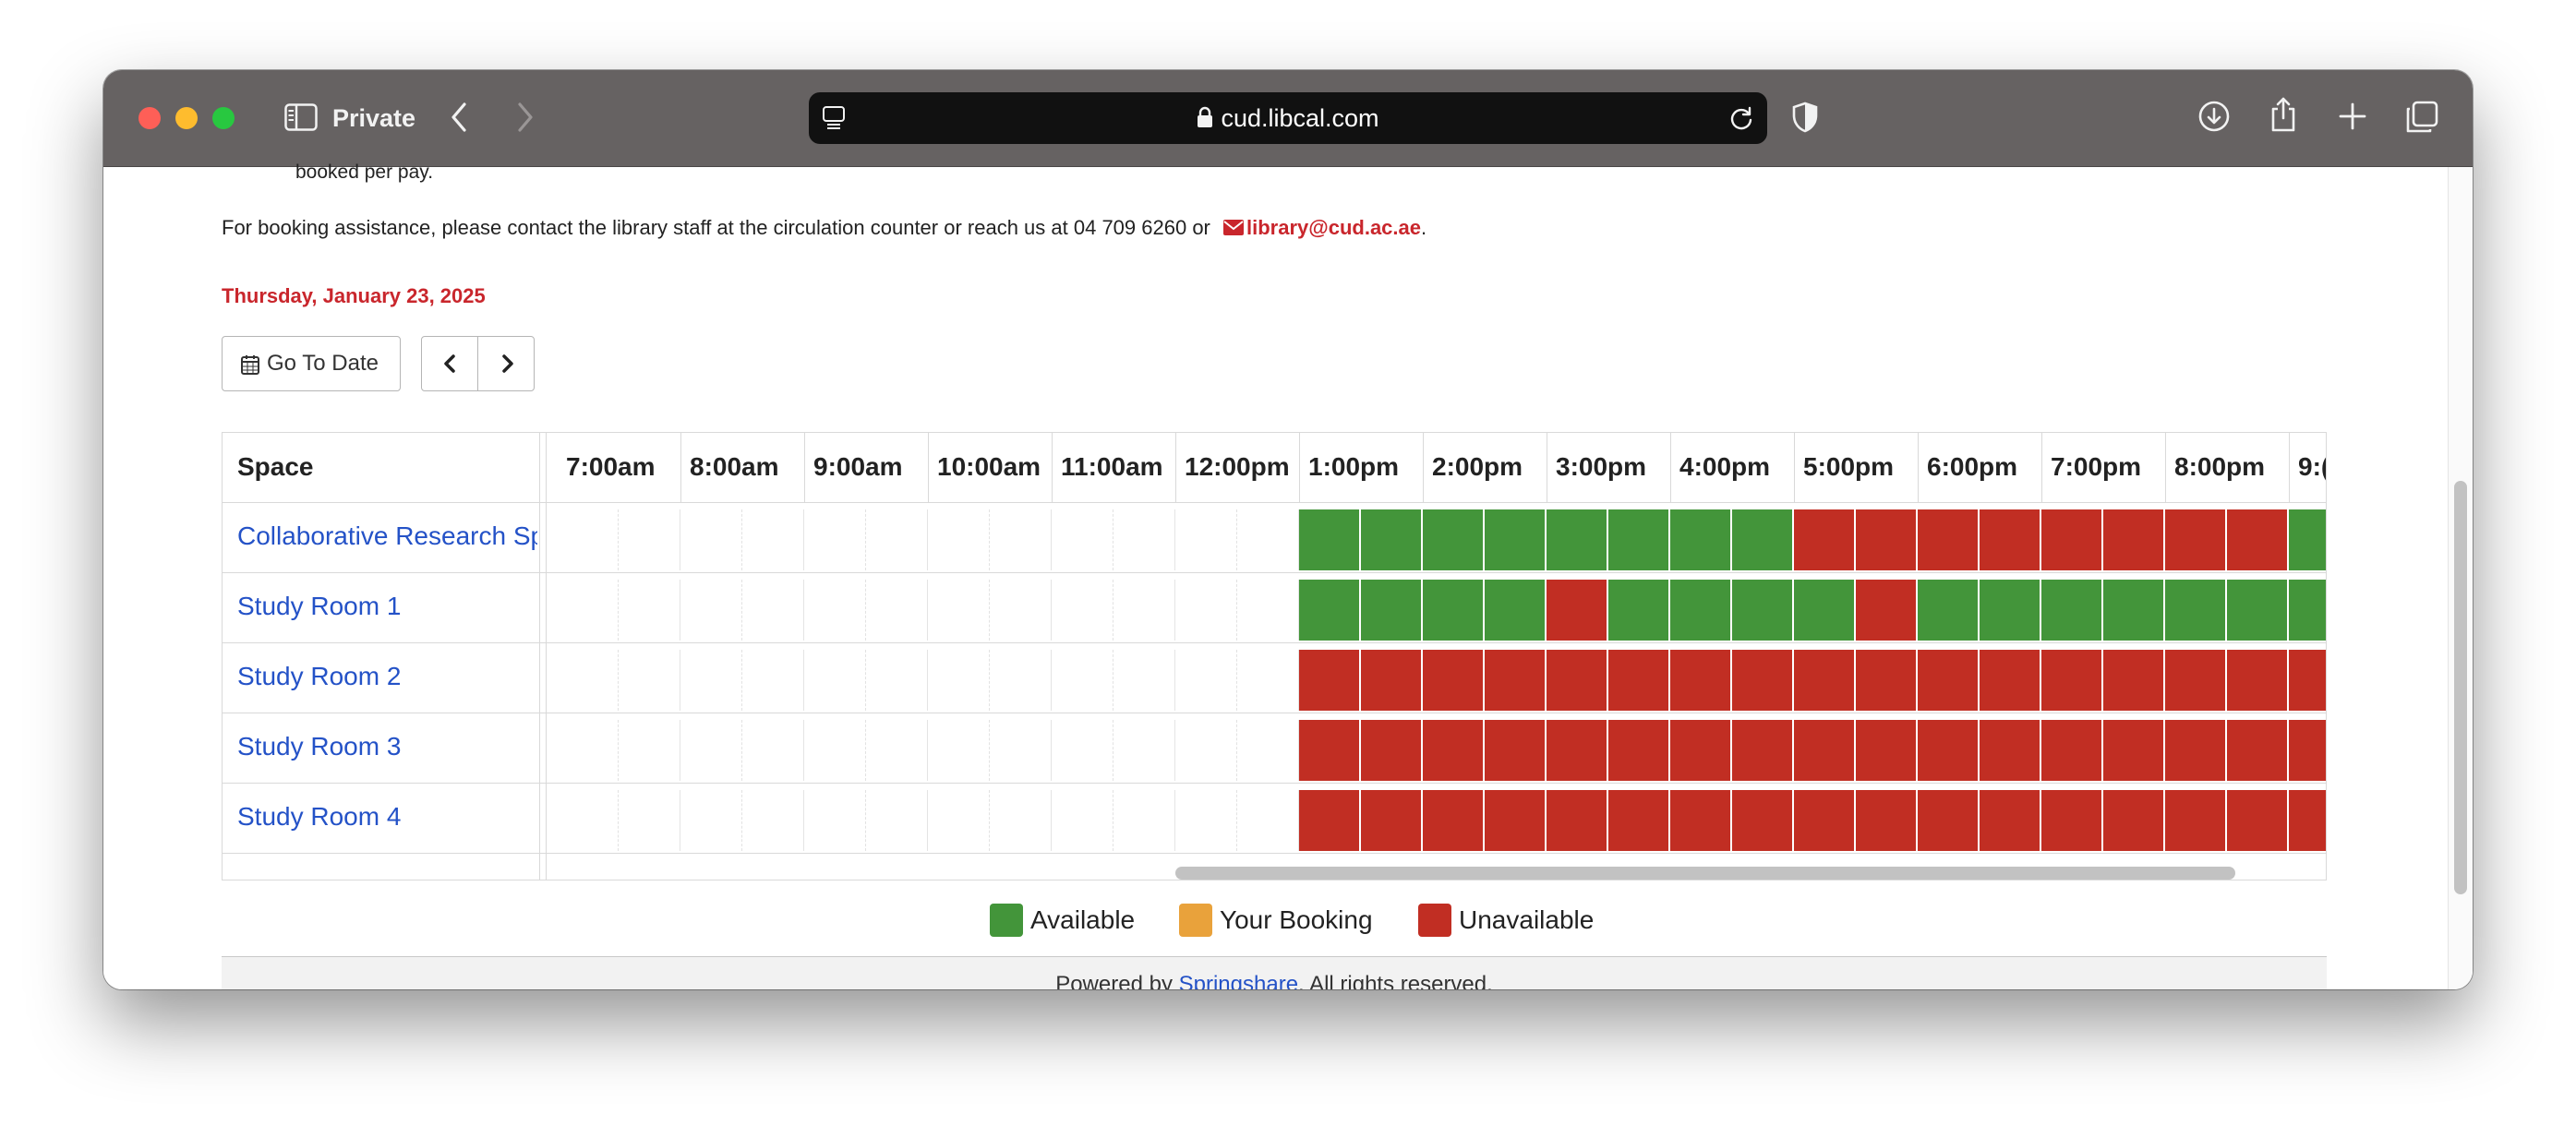 The width and height of the screenshot is (2576, 1126). What do you see at coordinates (223, 118) in the screenshot?
I see `zoom-window-button` at bounding box center [223, 118].